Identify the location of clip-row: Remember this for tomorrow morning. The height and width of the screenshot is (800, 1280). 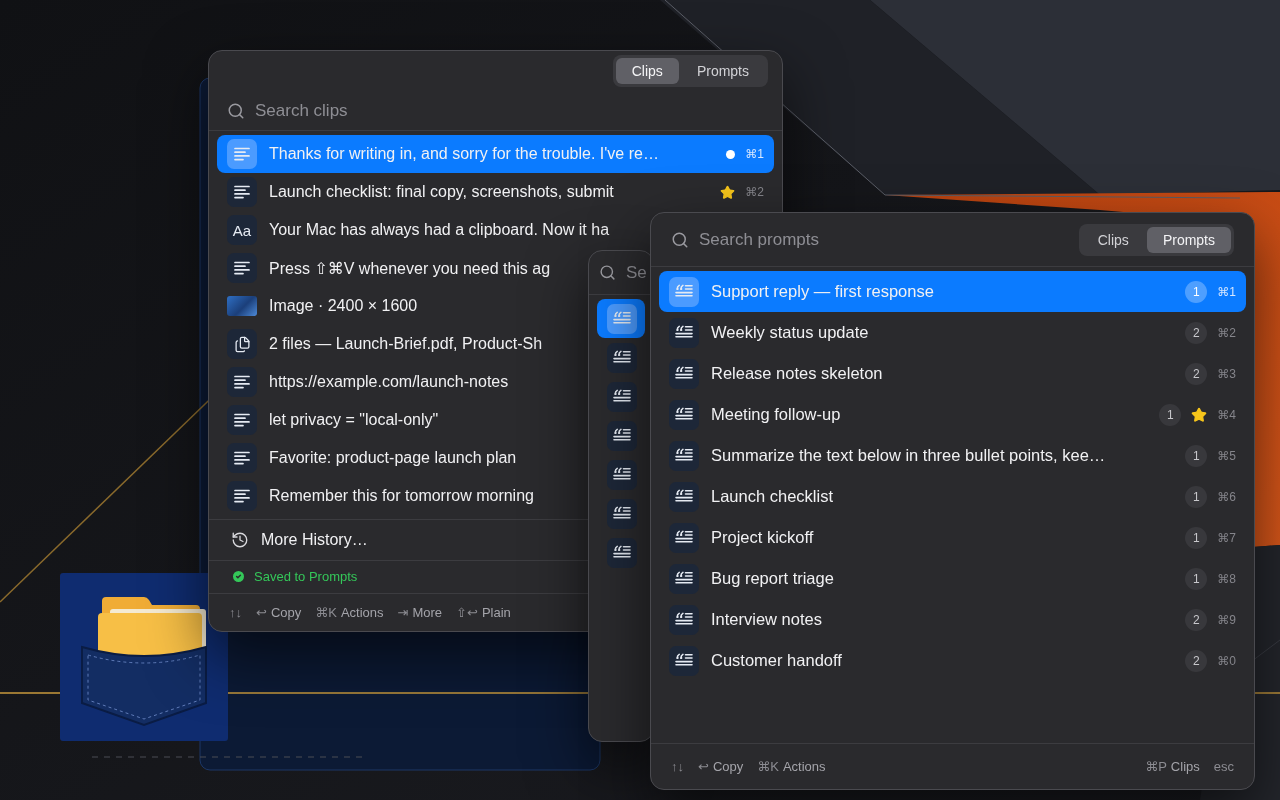
(380, 496).